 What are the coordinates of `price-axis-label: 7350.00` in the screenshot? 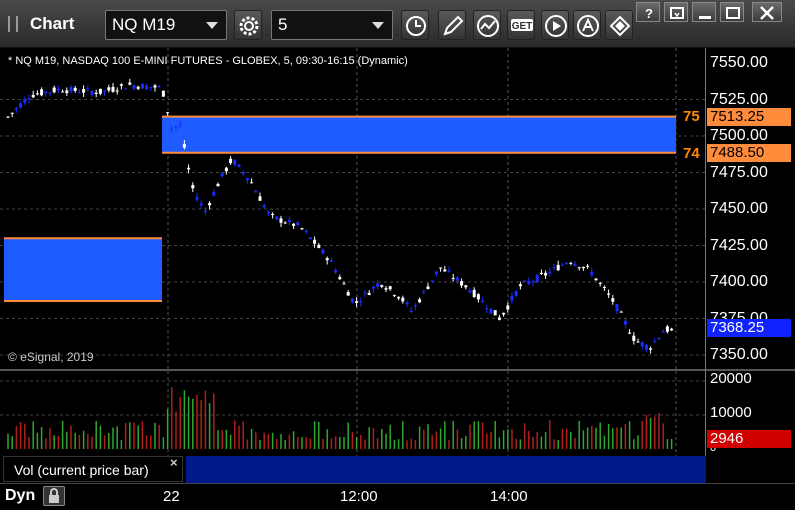 It's located at (739, 354).